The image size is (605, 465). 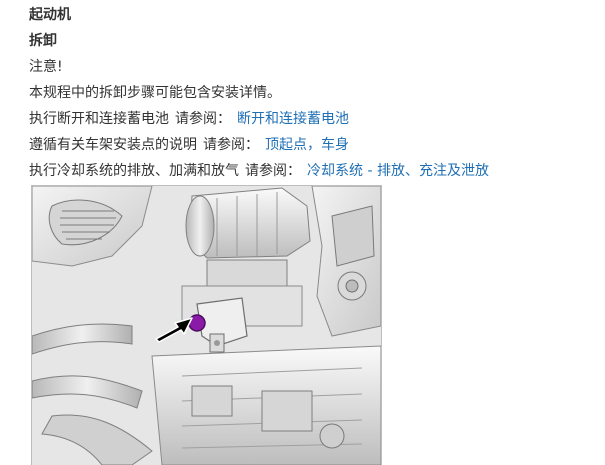 I want to click on note-text: 本规程中的拆卸步骤可能包含安装详情。, so click(x=155, y=93).